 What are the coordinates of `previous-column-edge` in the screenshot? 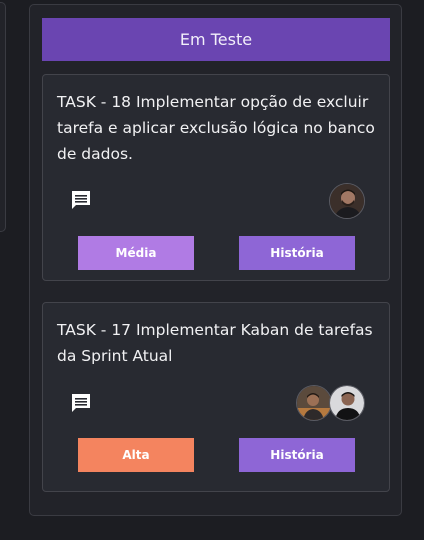 It's located at (3, 117).